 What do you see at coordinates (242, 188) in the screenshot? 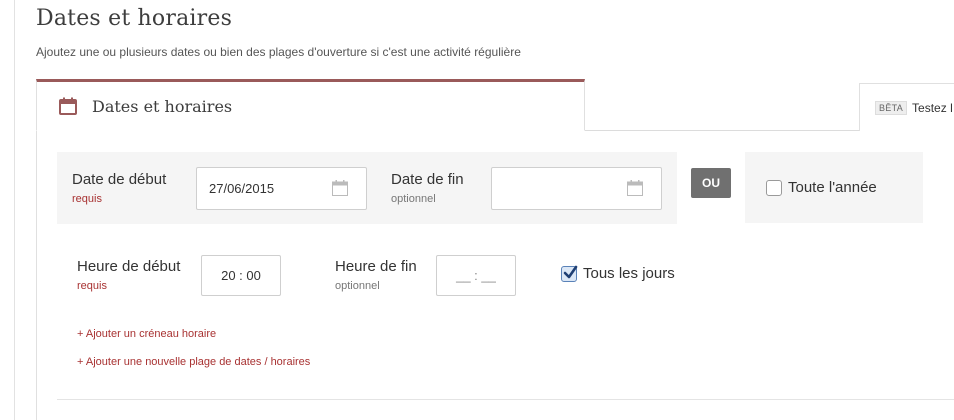
I see `start-date-value: 27/06/2015` at bounding box center [242, 188].